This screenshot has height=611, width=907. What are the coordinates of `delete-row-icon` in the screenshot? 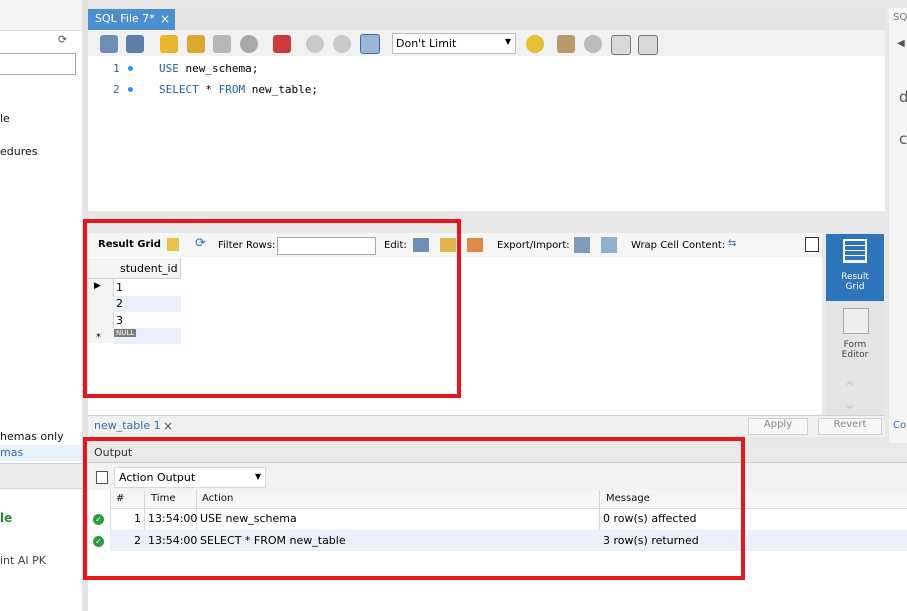 It's located at (475, 245).